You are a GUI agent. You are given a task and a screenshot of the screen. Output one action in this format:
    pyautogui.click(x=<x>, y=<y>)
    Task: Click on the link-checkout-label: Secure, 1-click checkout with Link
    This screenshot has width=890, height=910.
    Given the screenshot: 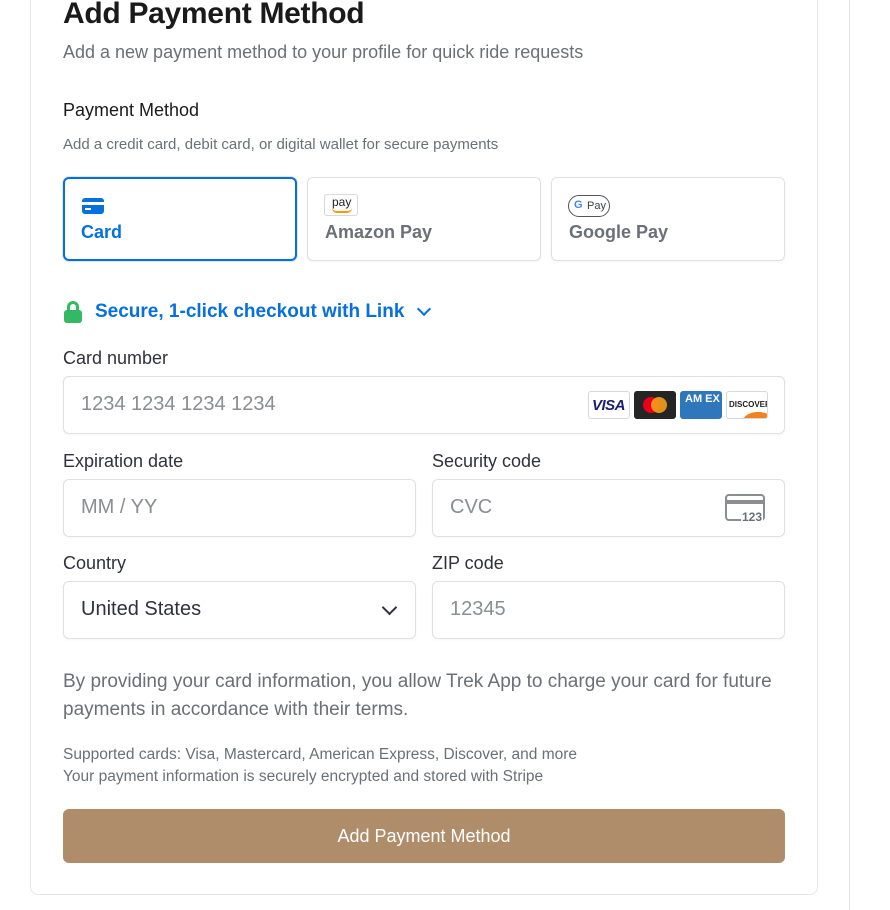 What is the action you would take?
    pyautogui.click(x=250, y=311)
    